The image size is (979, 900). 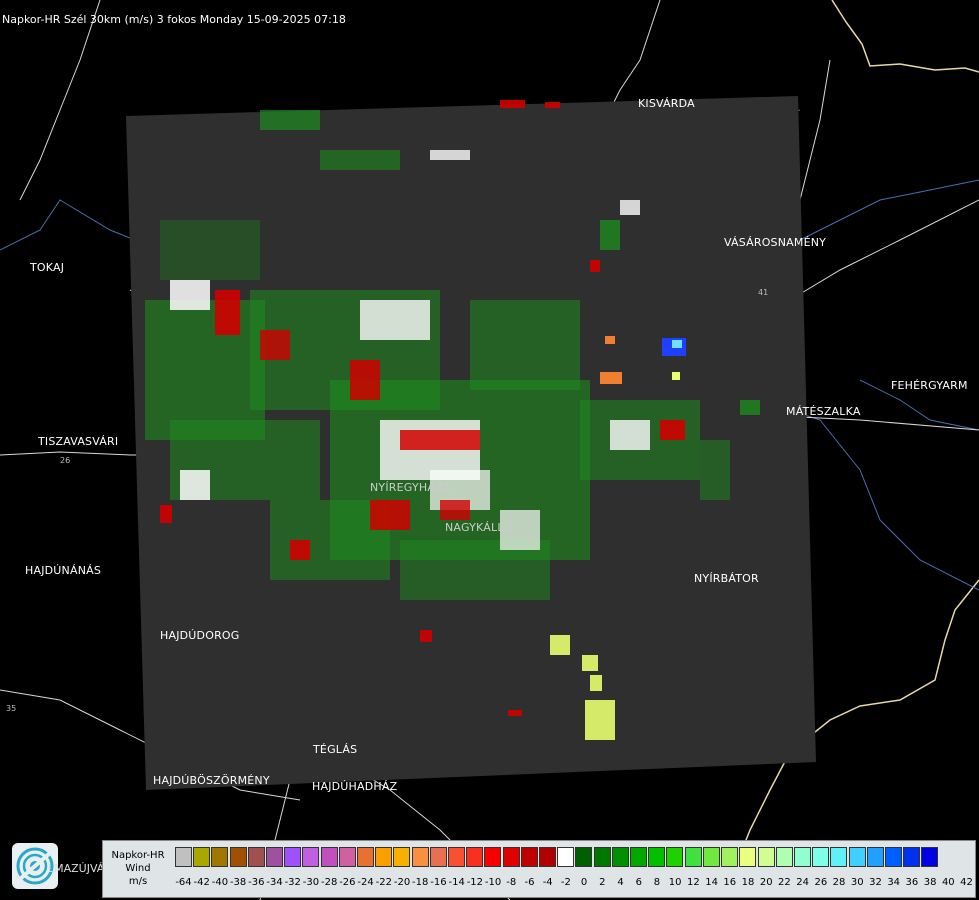 I want to click on city-nyiregyhaza: NYÍREGYHÁZA, so click(x=410, y=487).